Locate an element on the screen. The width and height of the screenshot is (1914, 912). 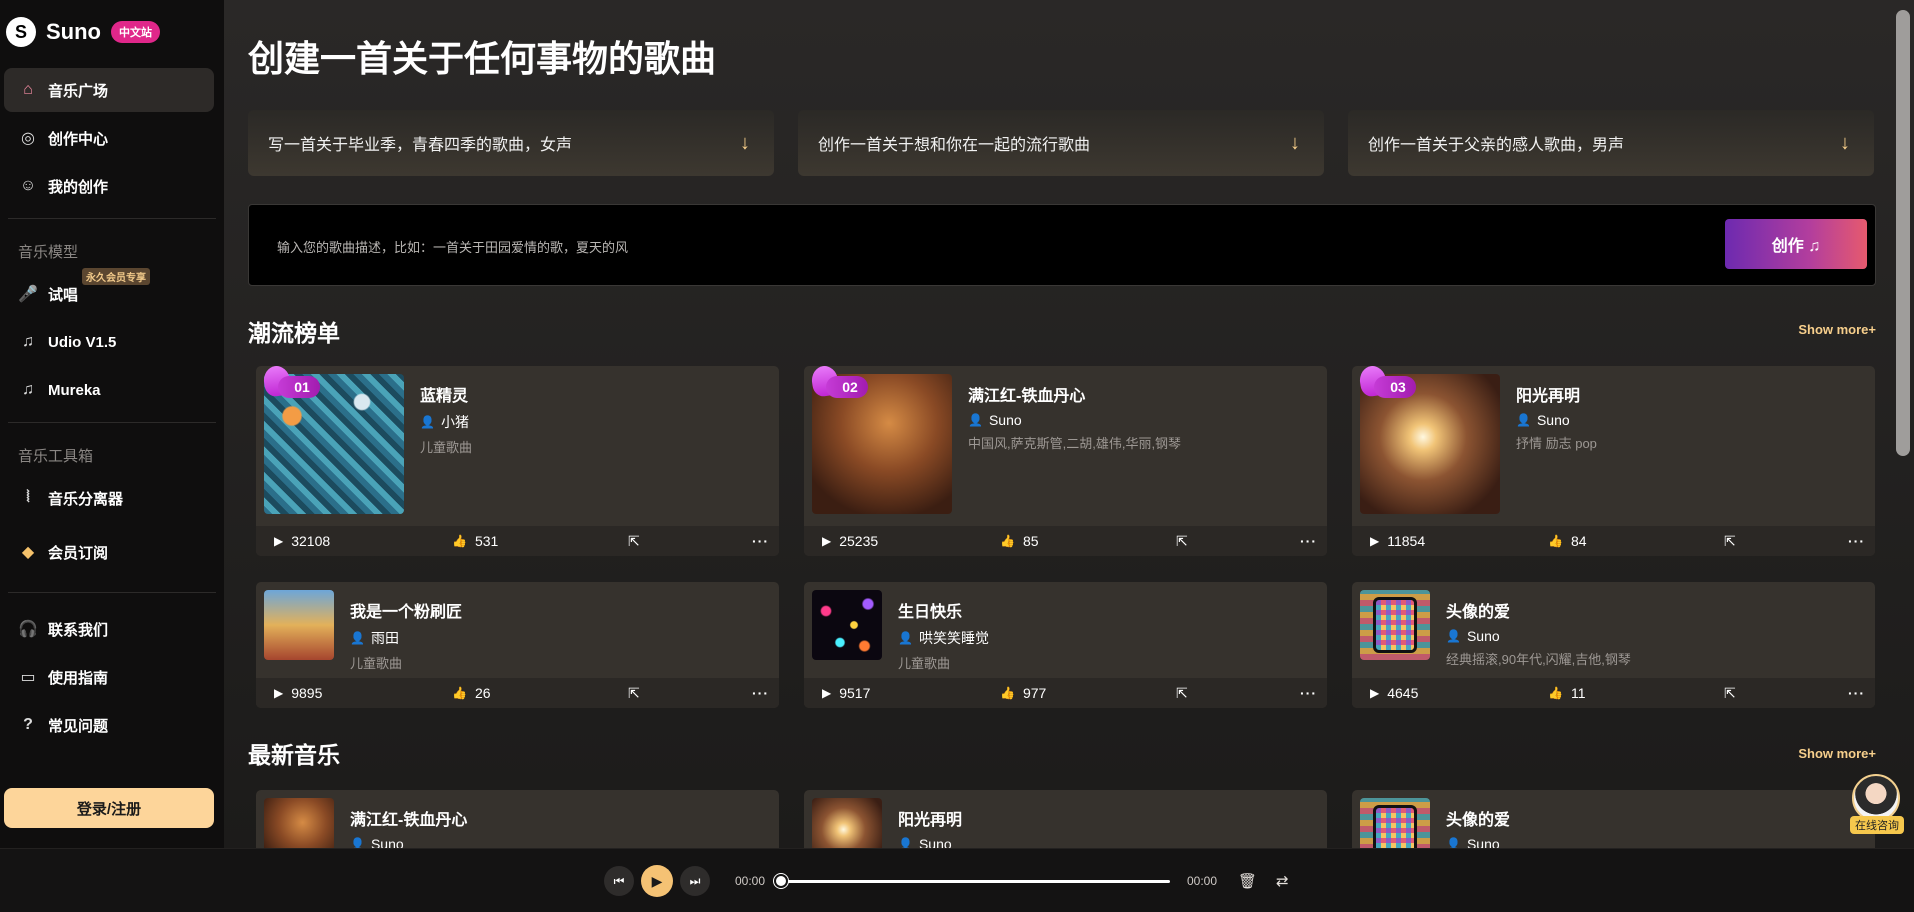
page-scrollbar is located at coordinates (1903, 233).